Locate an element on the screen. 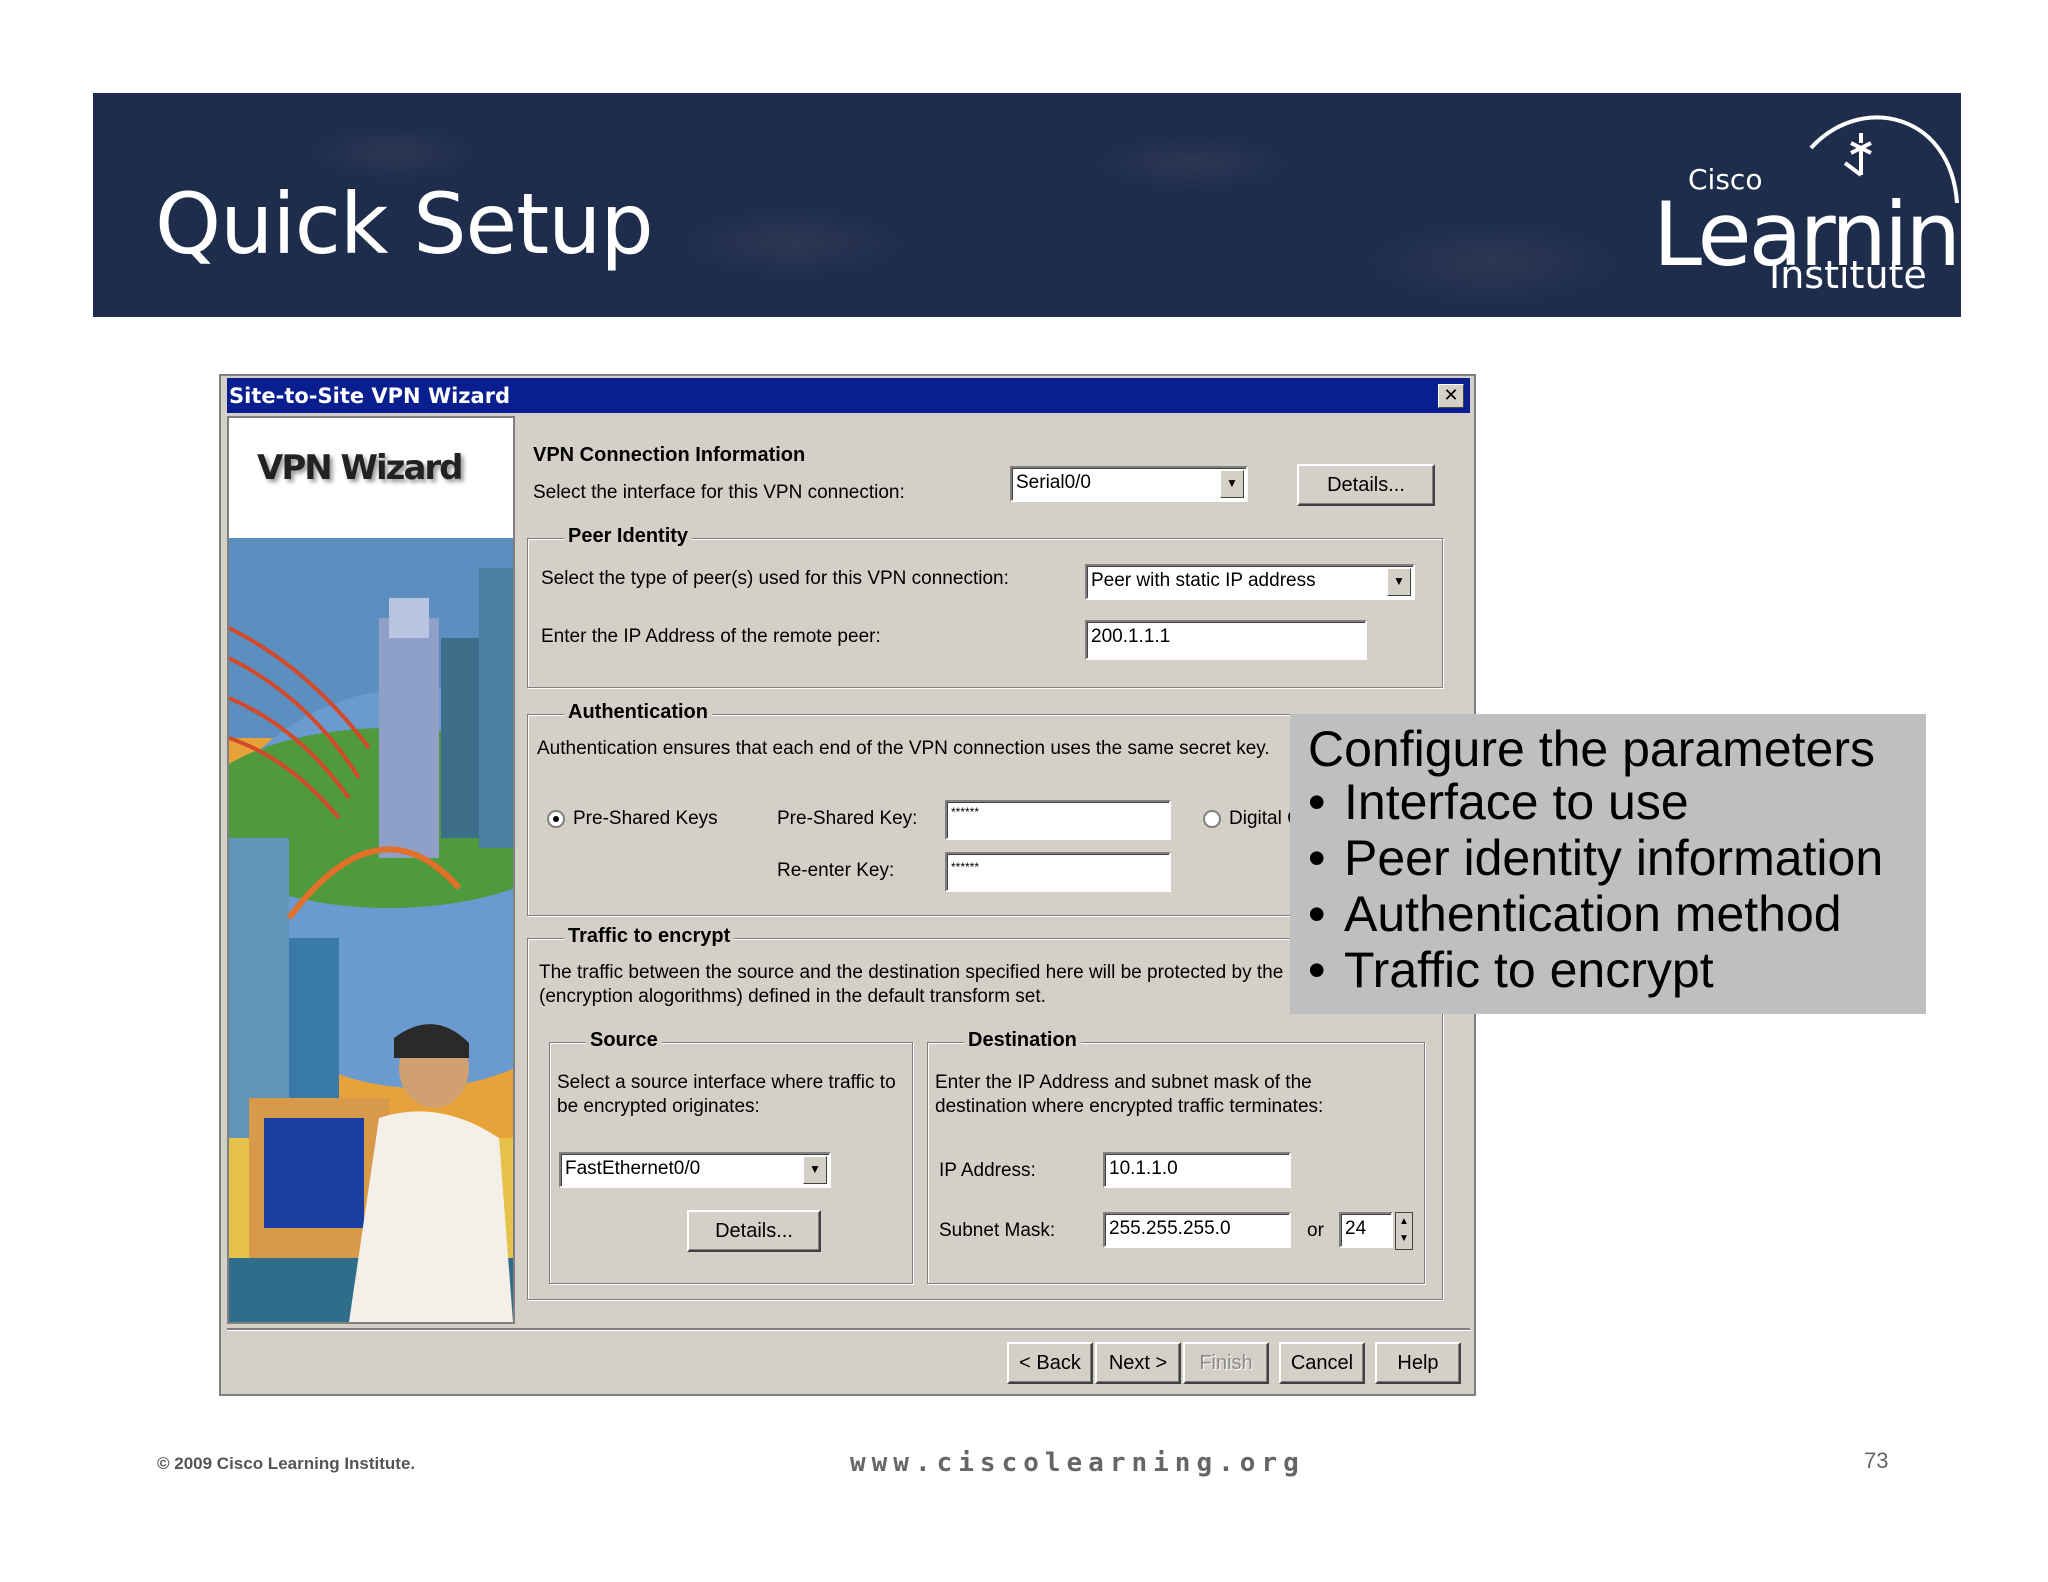 The image size is (2048, 1582). dialog-titlebar: Site-to-Site VPN Wizard ✕ is located at coordinates (848, 395).